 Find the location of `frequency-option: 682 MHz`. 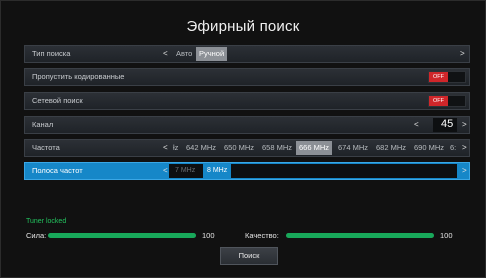

frequency-option: 682 MHz is located at coordinates (391, 148).